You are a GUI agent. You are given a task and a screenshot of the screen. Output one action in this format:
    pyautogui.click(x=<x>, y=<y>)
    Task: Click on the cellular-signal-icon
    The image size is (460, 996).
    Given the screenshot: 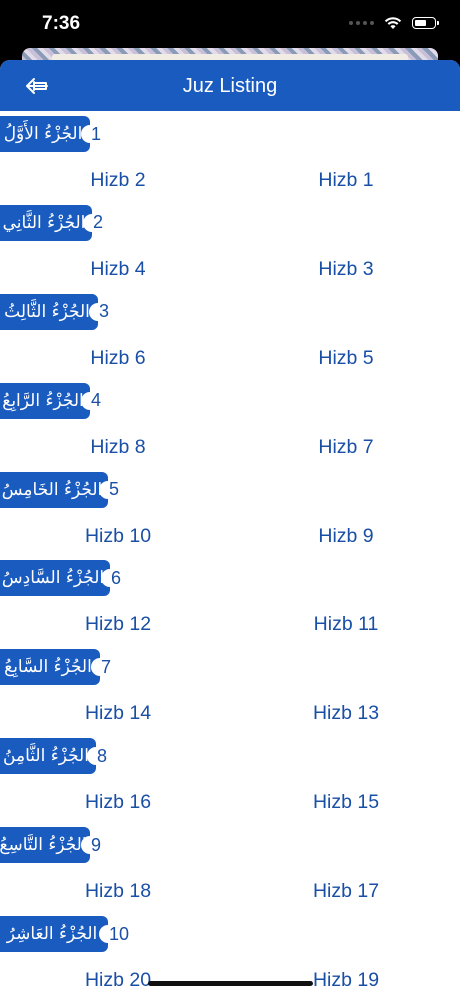 What is the action you would take?
    pyautogui.click(x=361, y=23)
    